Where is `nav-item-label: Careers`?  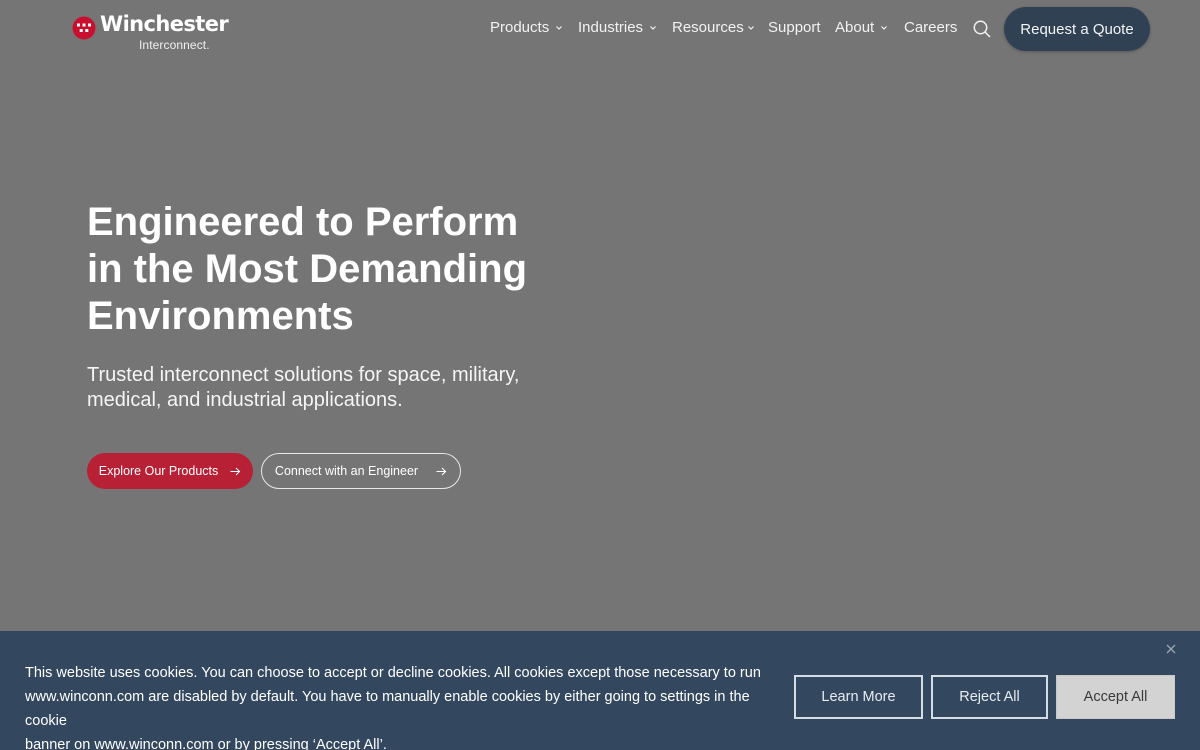 nav-item-label: Careers is located at coordinates (931, 27).